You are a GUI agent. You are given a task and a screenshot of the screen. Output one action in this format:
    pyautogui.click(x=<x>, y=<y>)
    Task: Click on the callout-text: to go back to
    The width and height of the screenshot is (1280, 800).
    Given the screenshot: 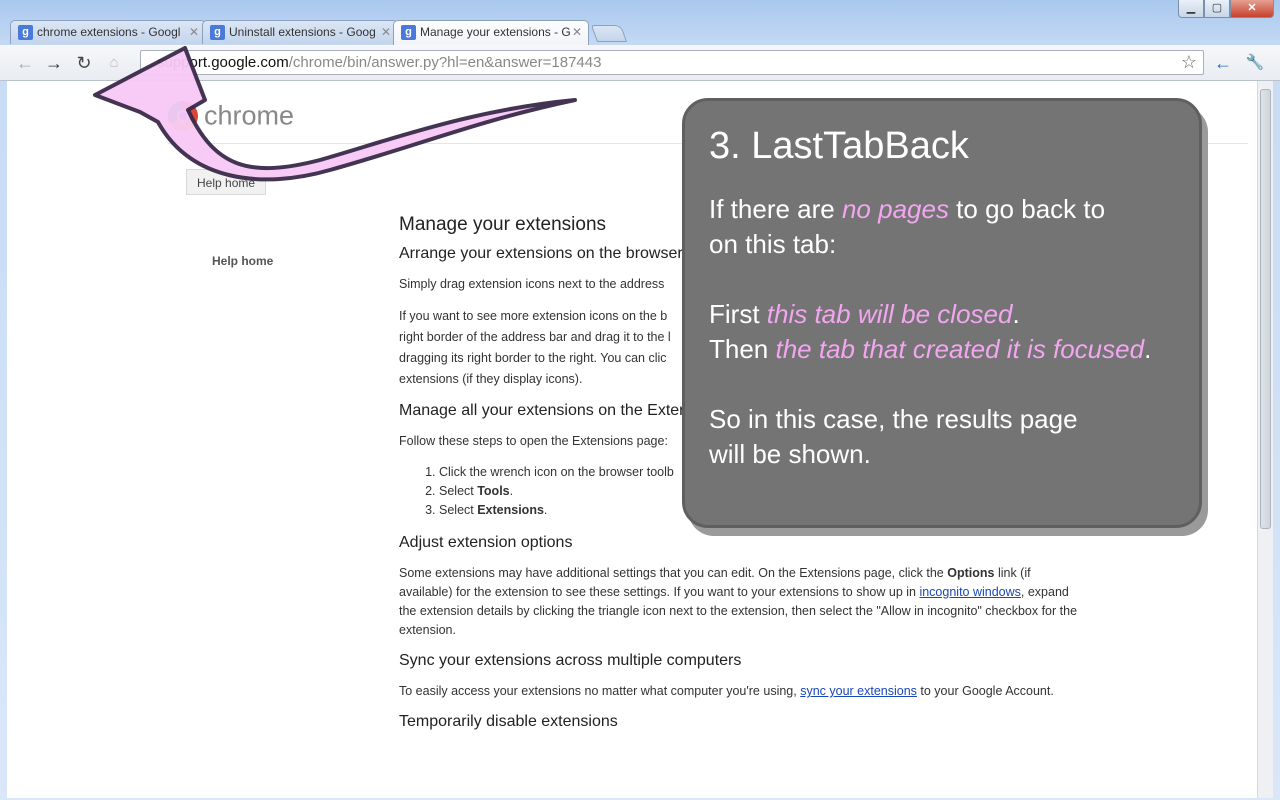 What is the action you would take?
    pyautogui.click(x=1027, y=209)
    